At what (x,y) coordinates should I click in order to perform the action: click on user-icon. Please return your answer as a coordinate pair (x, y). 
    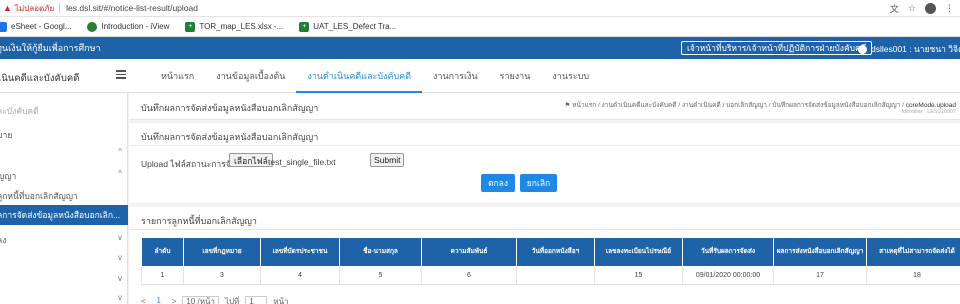
    Looking at the image, I should click on (862, 49).